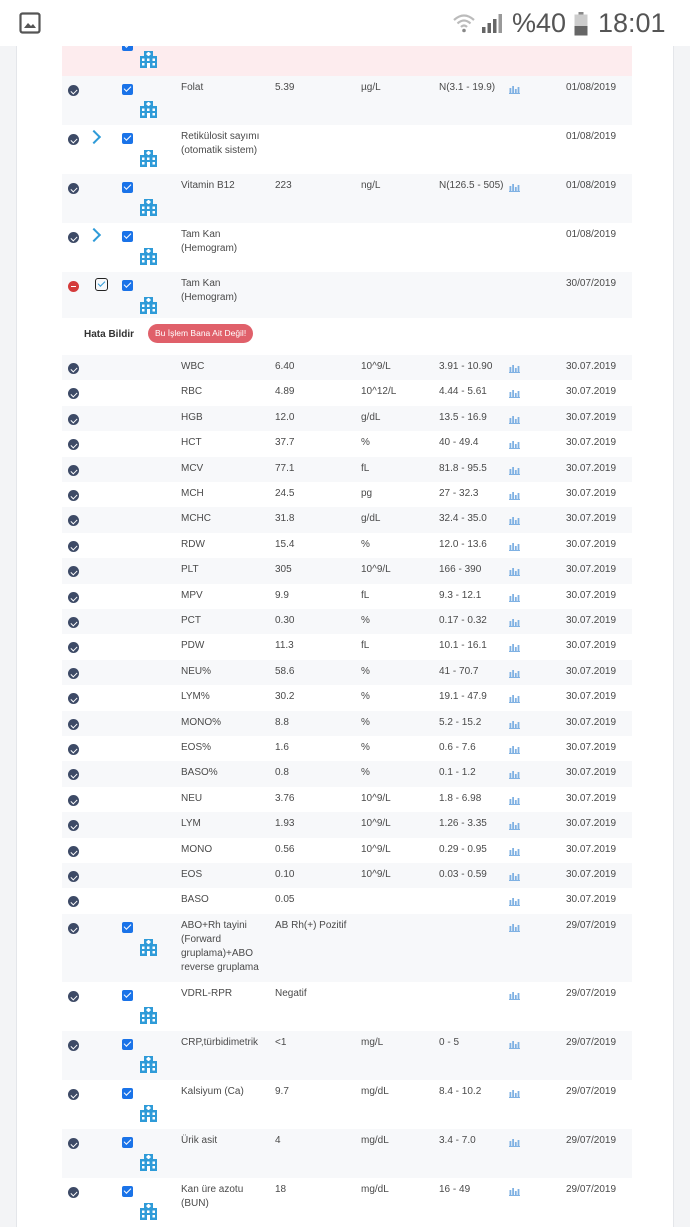  I want to click on test-value: 4, so click(278, 1140).